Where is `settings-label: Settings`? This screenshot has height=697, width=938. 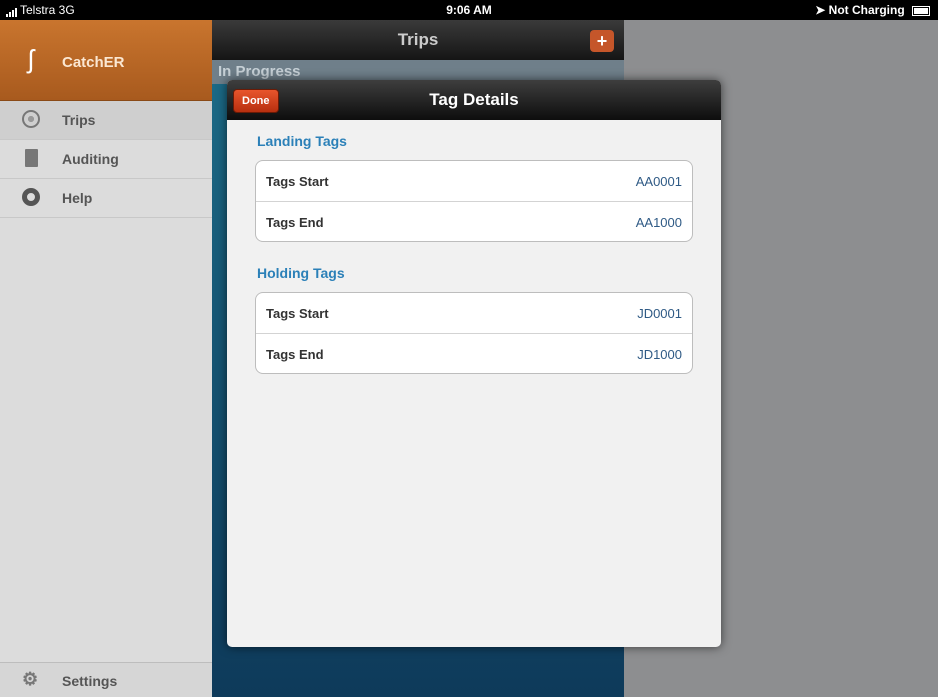 settings-label: Settings is located at coordinates (90, 681).